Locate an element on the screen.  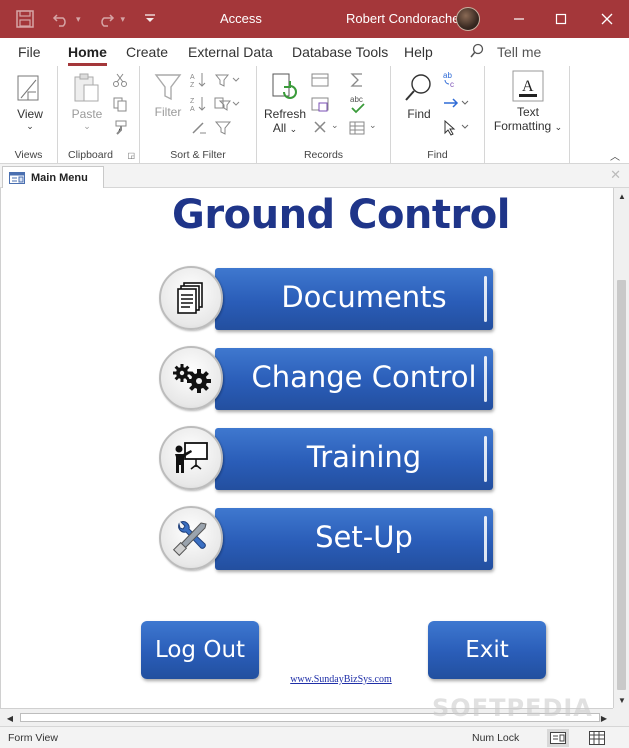
find-button: Find is located at coordinates (419, 96).